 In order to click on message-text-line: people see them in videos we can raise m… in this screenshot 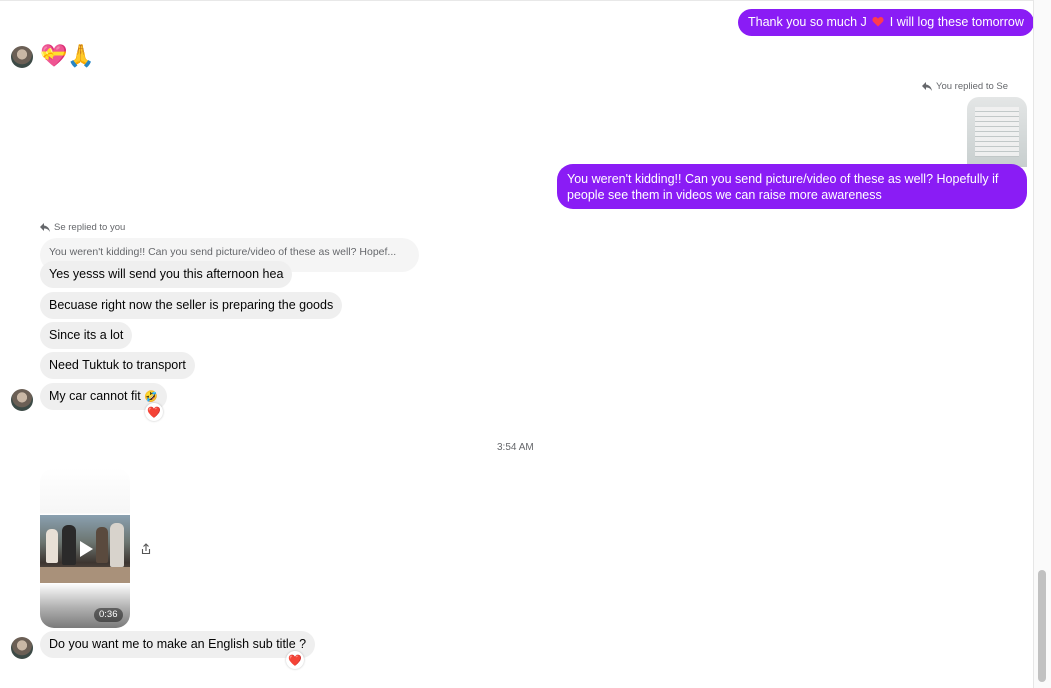, I will do `click(724, 195)`.